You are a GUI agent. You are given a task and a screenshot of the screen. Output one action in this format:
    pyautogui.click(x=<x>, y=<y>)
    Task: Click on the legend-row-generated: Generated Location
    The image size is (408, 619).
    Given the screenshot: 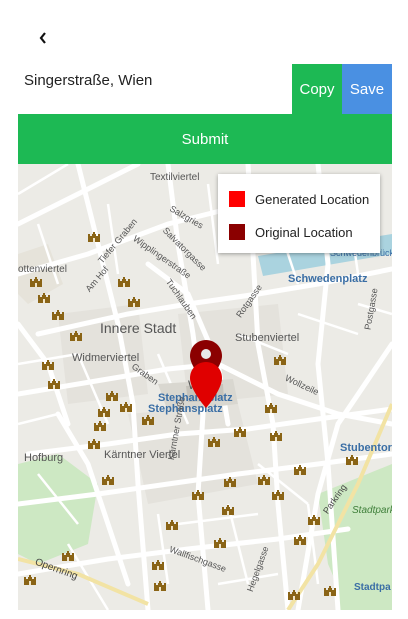 What is the action you would take?
    pyautogui.click(x=299, y=199)
    